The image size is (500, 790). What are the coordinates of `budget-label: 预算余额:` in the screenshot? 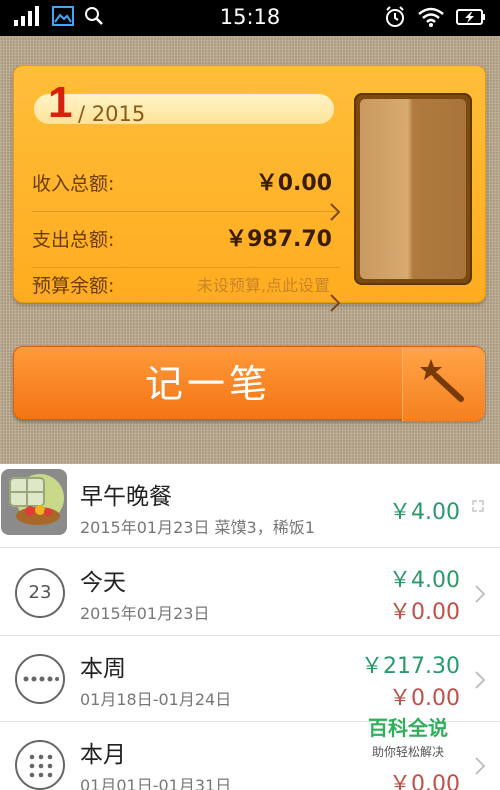 It's located at (73, 286).